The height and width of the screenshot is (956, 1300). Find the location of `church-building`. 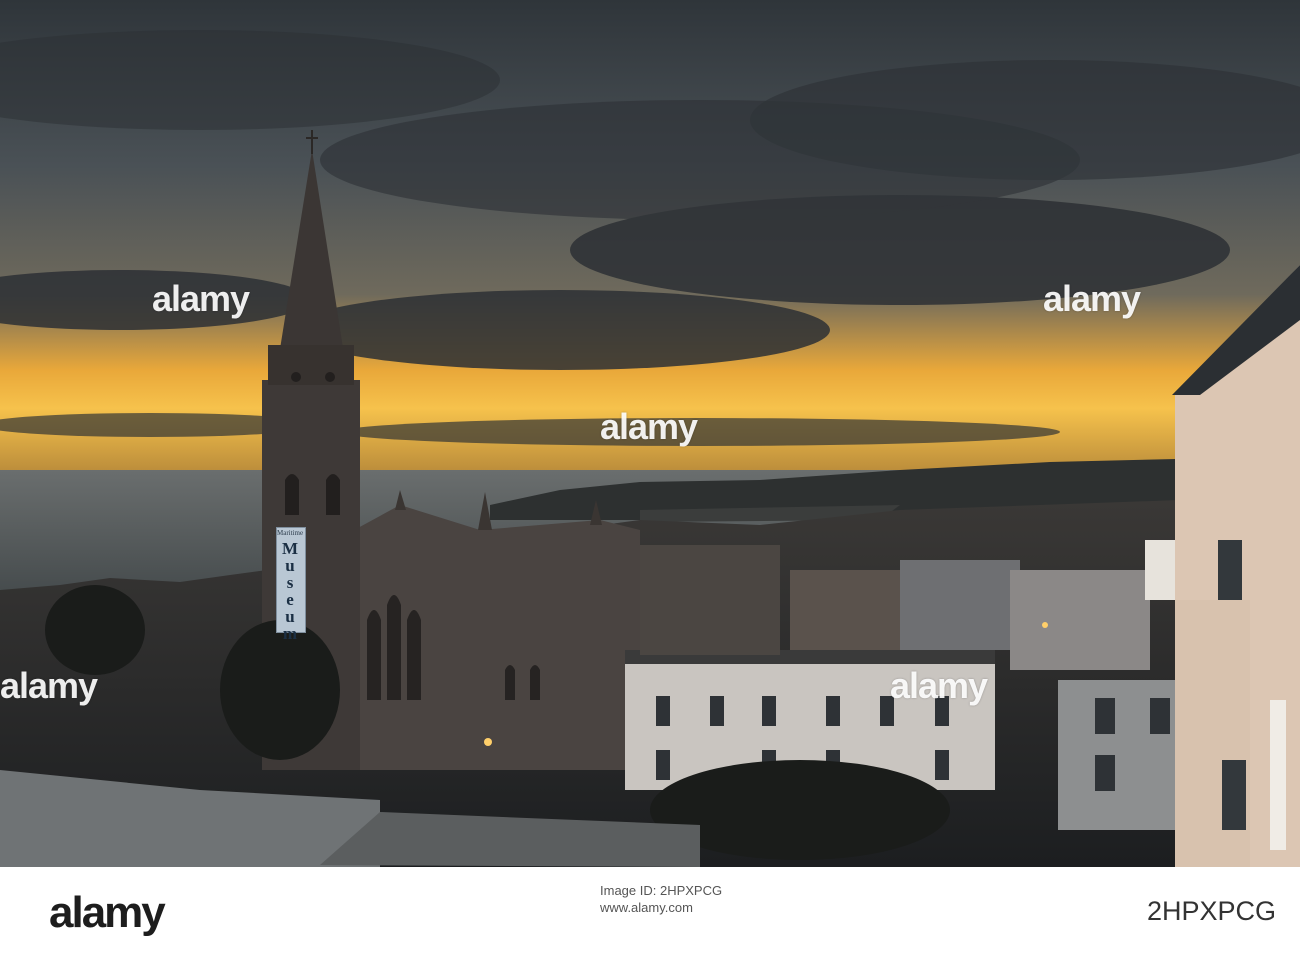

church-building is located at coordinates (492, 630).